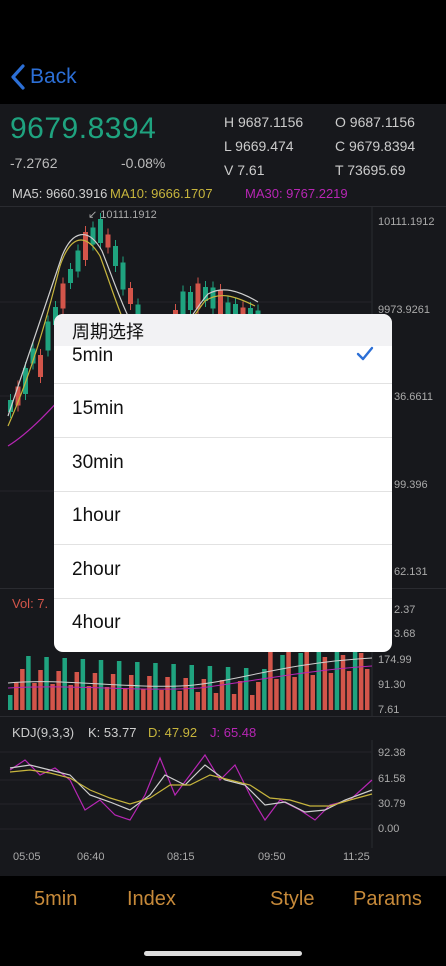 This screenshot has height=966, width=446. Describe the element at coordinates (387, 899) in the screenshot. I see `params-button: Params` at that location.